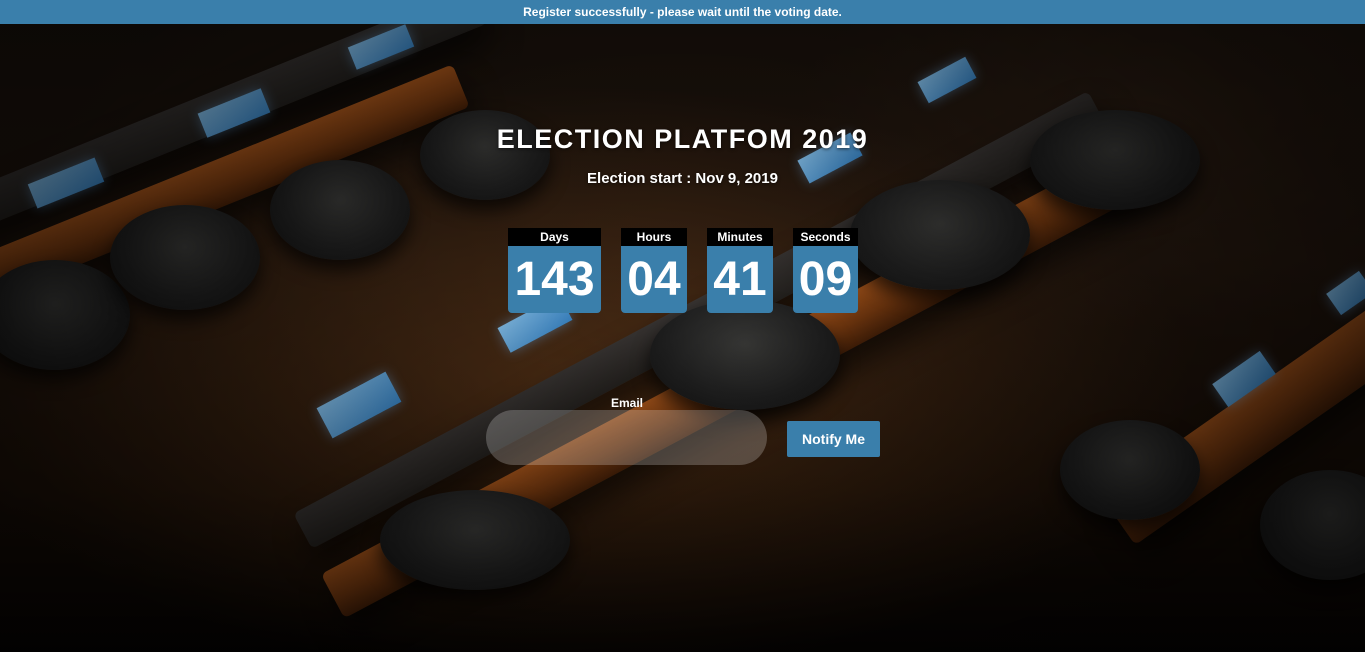  What do you see at coordinates (682, 139) in the screenshot?
I see `page-title: ELECTION PLATFOM 2019` at bounding box center [682, 139].